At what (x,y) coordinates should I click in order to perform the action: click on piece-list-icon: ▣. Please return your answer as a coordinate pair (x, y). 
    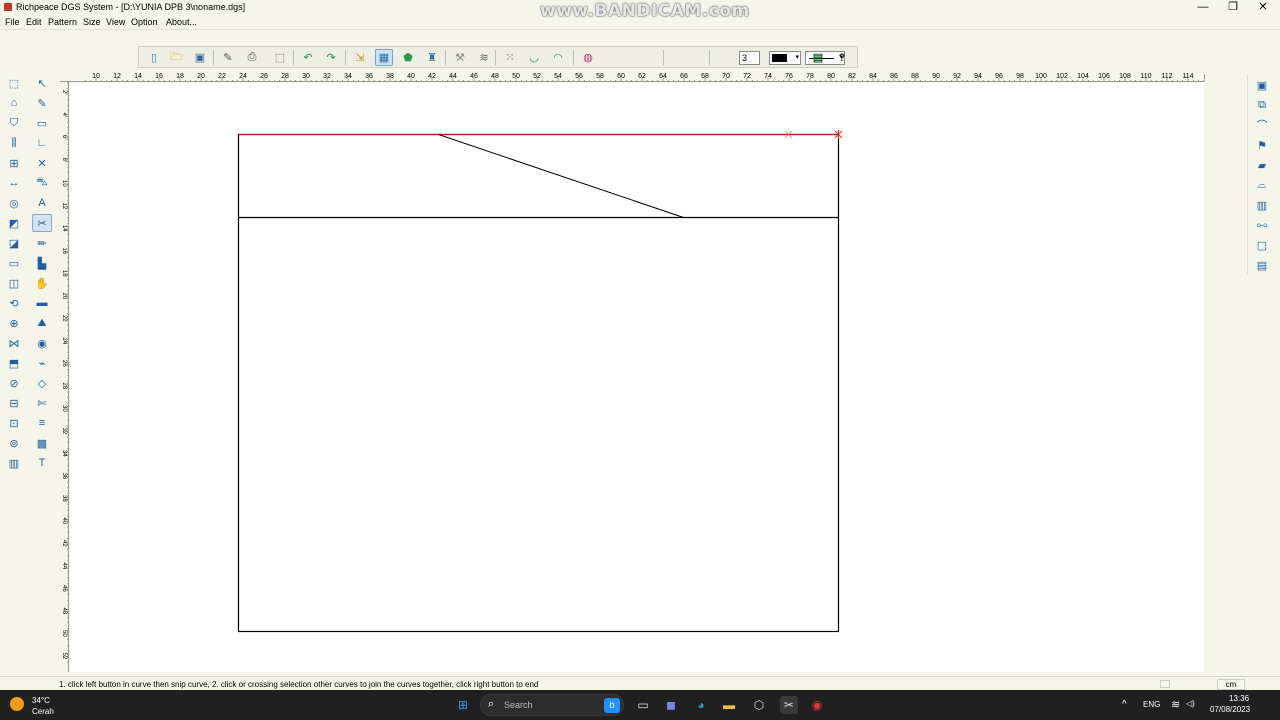
    Looking at the image, I should click on (1262, 85).